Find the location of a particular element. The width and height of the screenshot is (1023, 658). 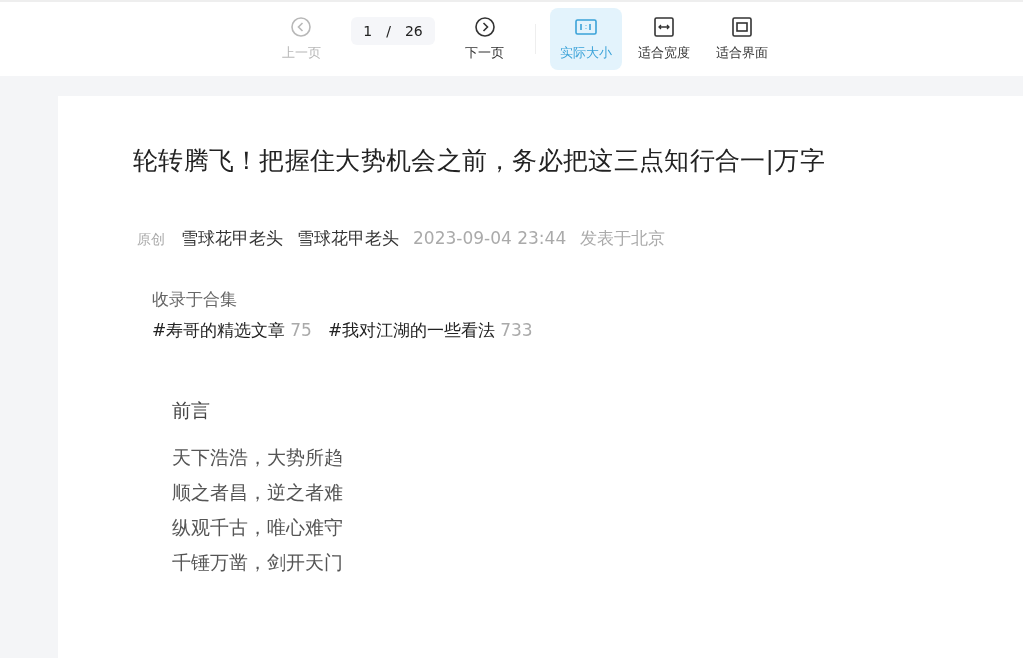

collection-tag: #寿哥的精选文章 is located at coordinates (219, 330).